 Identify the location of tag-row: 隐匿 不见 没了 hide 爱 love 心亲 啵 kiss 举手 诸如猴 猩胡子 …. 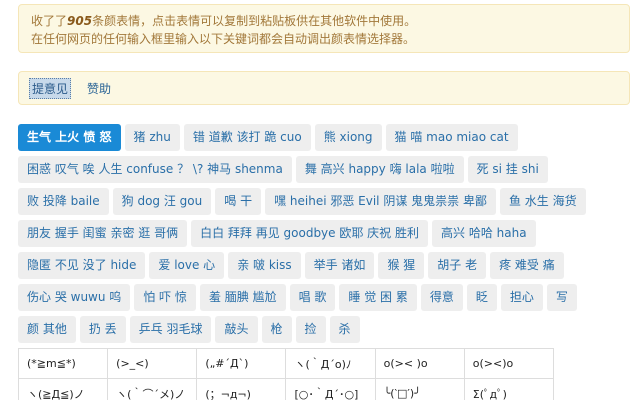
(324, 265).